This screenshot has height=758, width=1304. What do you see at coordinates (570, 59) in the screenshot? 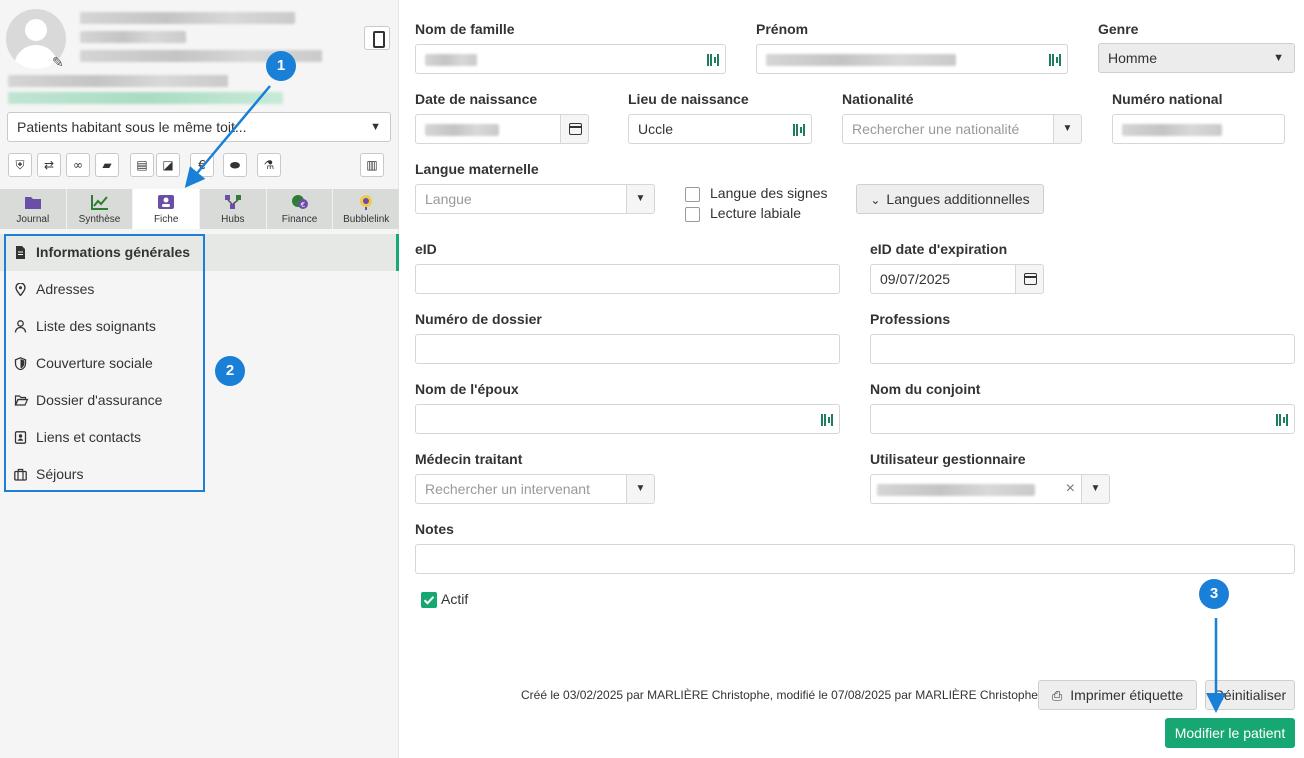
I see `nom-input` at bounding box center [570, 59].